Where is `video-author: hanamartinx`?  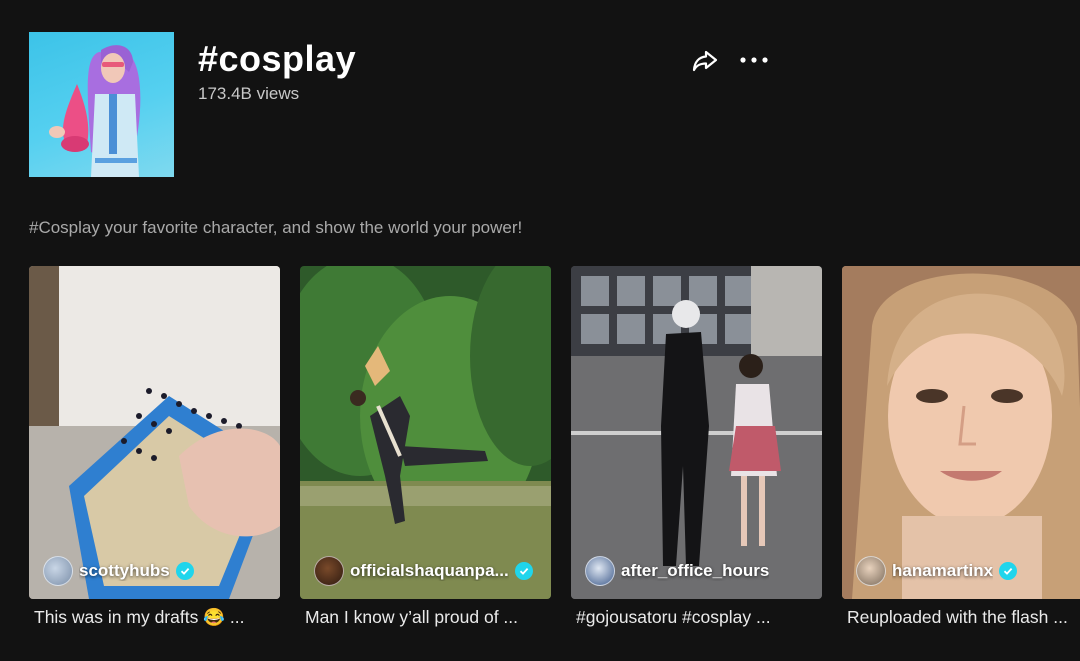 video-author: hanamartinx is located at coordinates (937, 571).